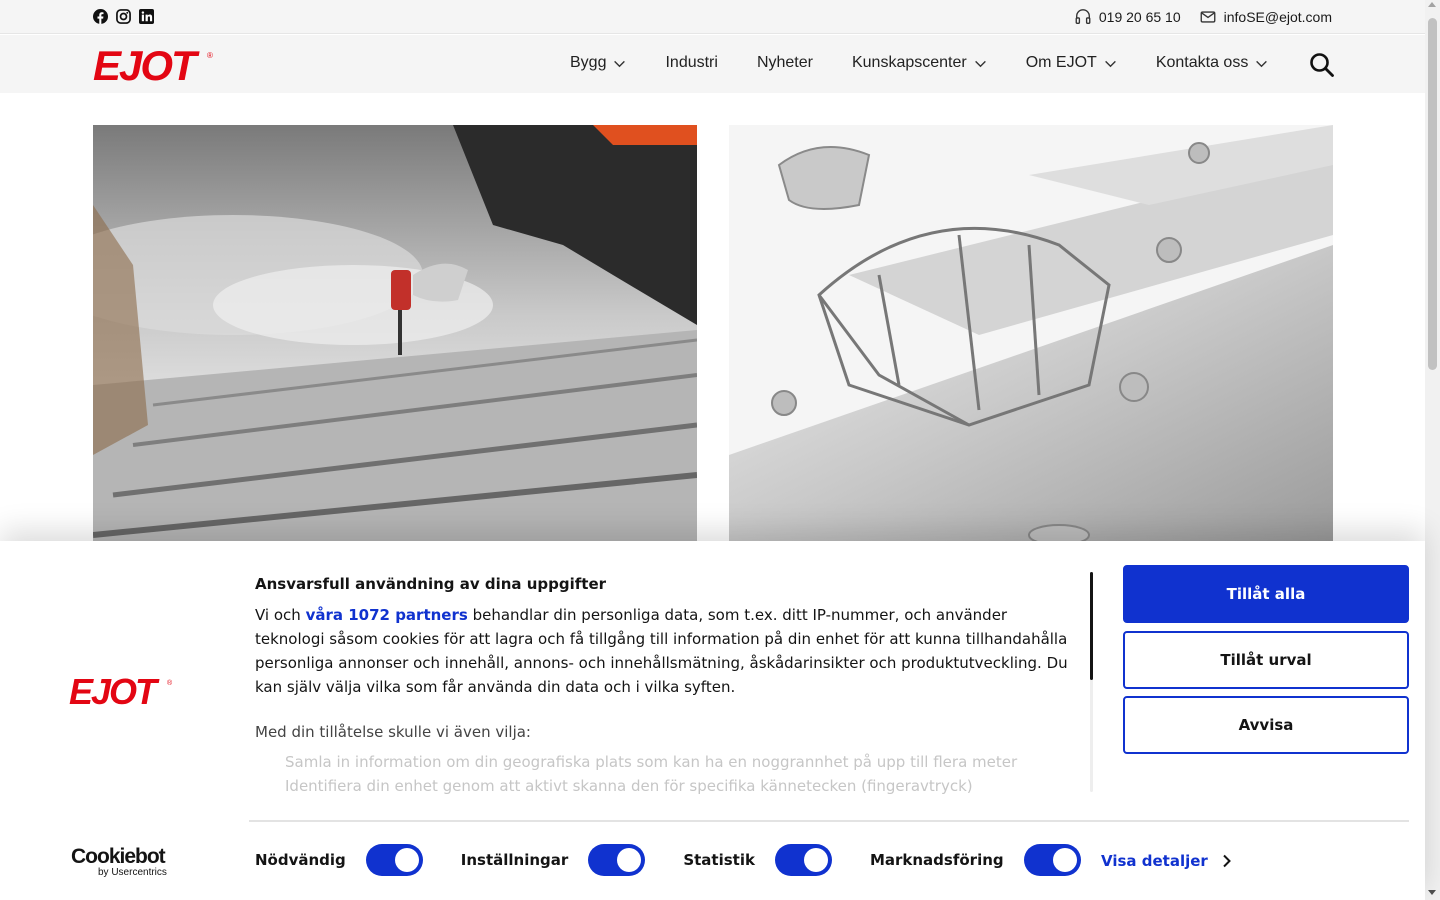  What do you see at coordinates (1432, 4) in the screenshot?
I see `scroll-up-arrow-icon` at bounding box center [1432, 4].